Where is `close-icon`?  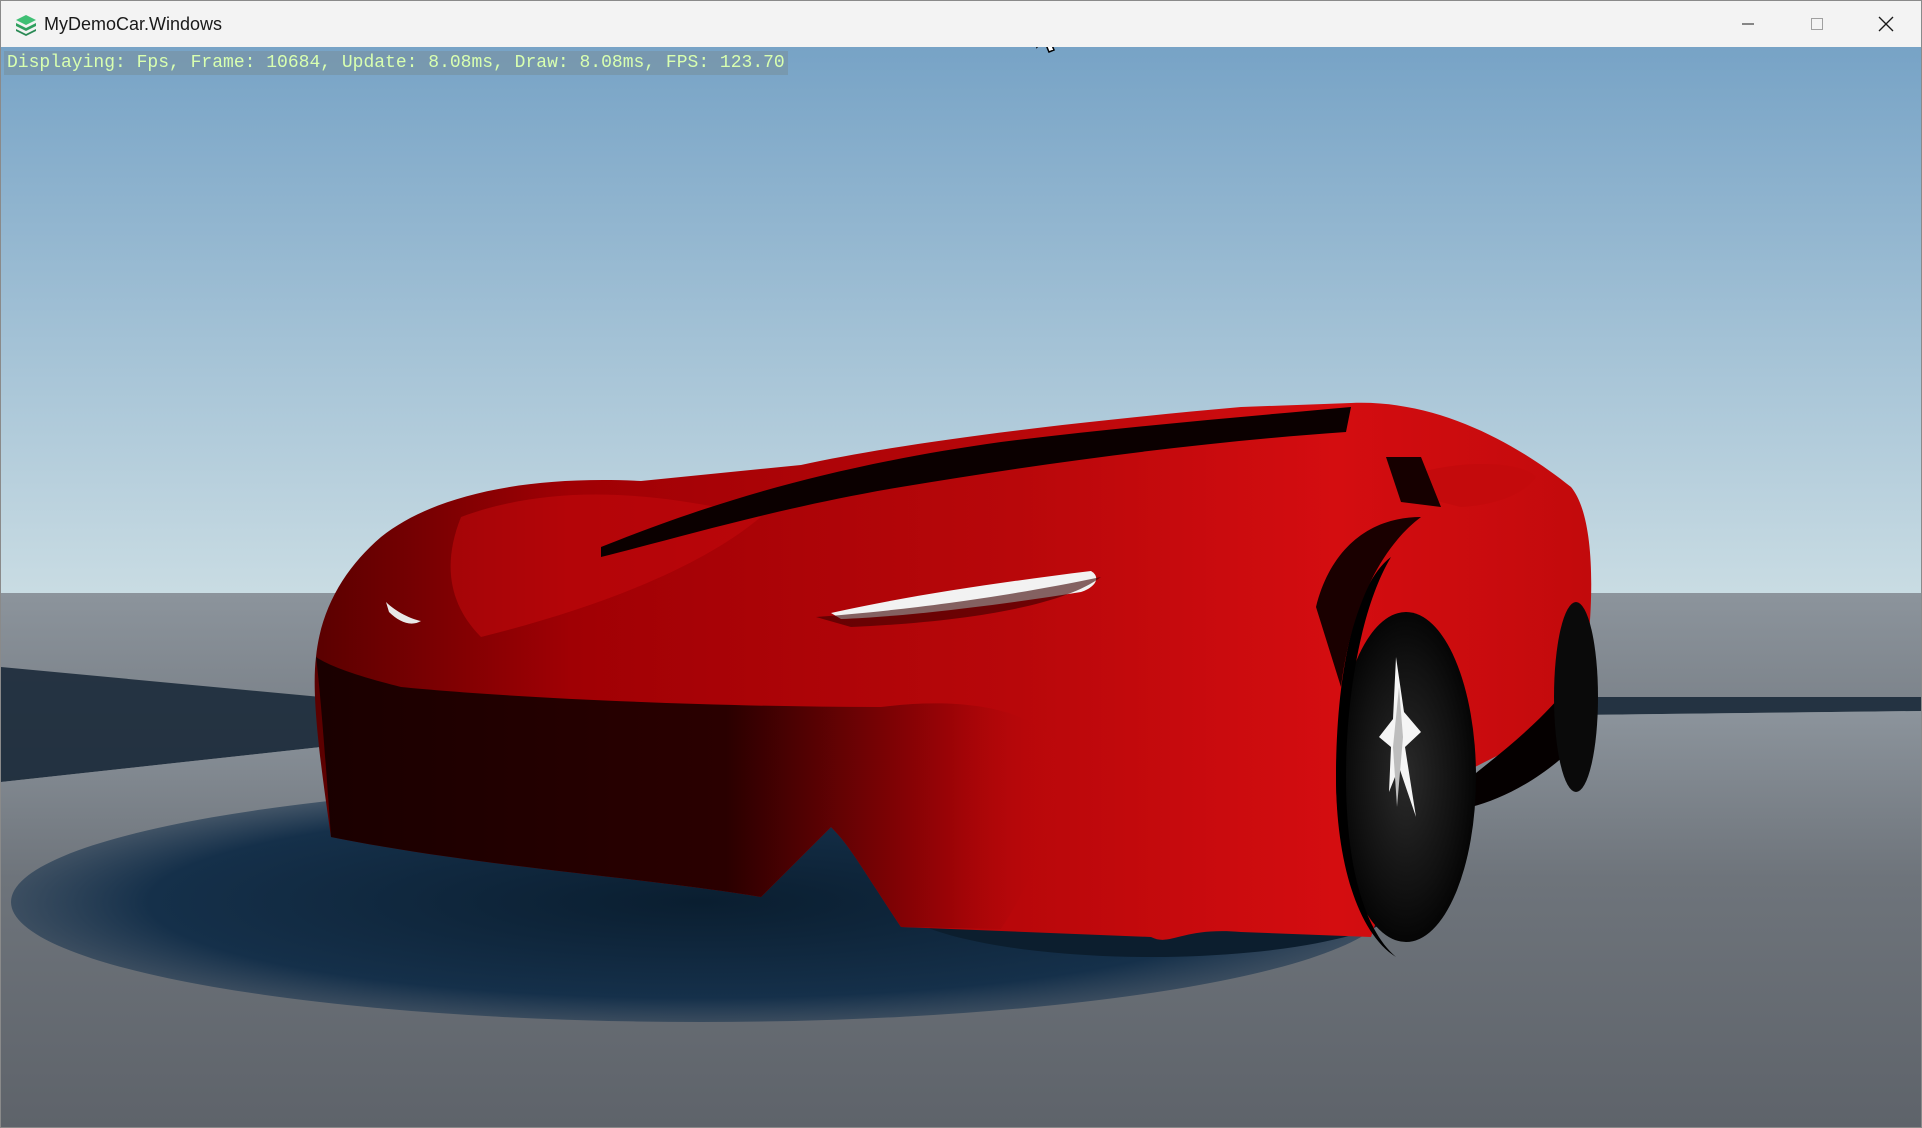 close-icon is located at coordinates (1885, 24).